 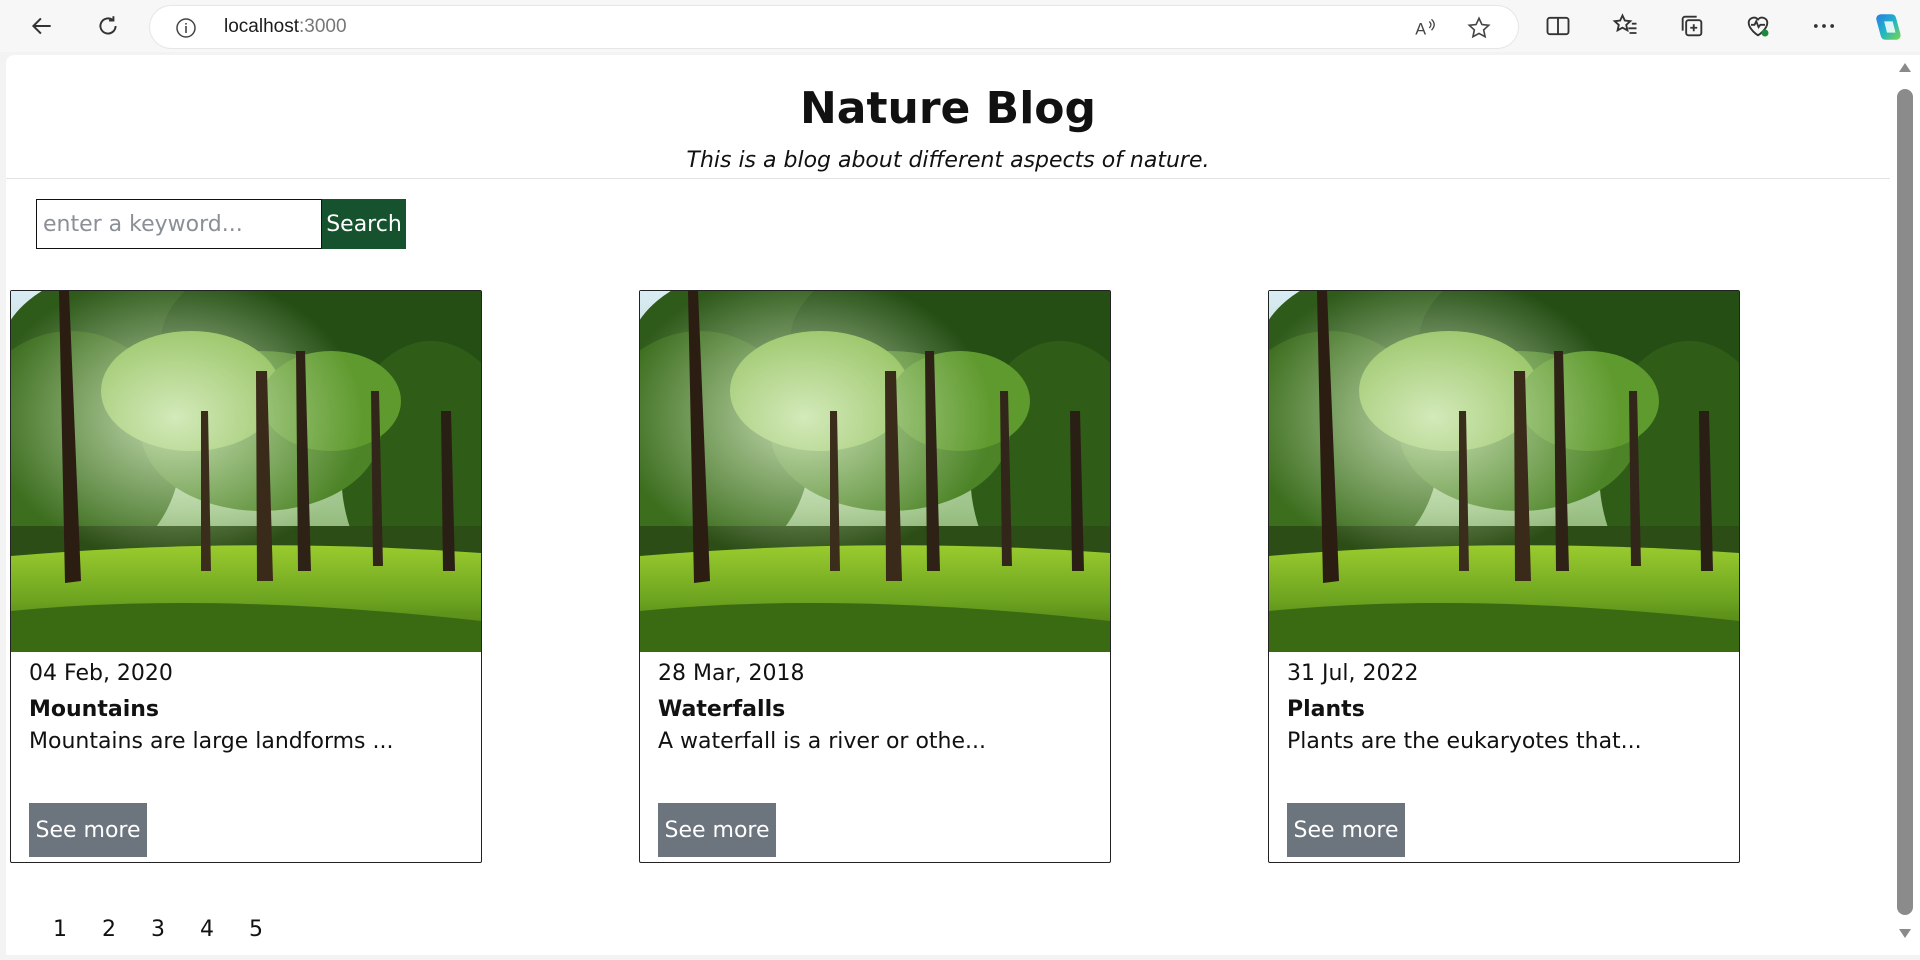 What do you see at coordinates (1824, 26) in the screenshot?
I see `more-options-icon` at bounding box center [1824, 26].